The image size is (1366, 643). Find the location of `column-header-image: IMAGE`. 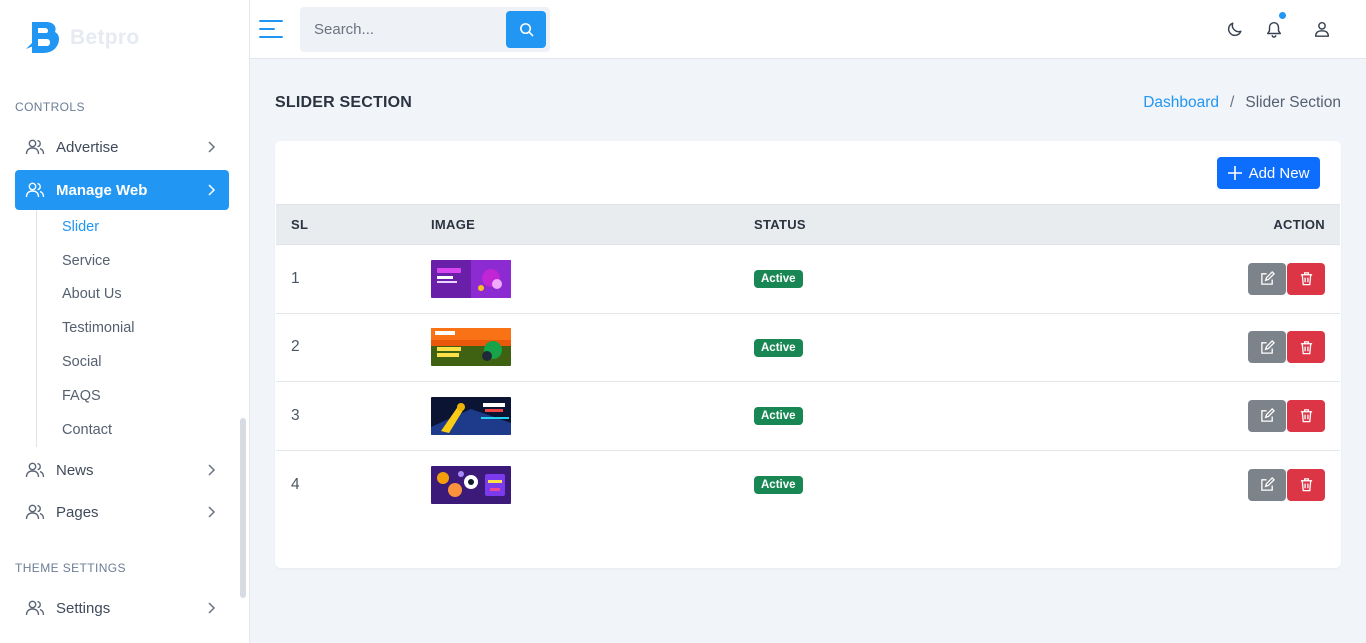

column-header-image: IMAGE is located at coordinates (453, 224).